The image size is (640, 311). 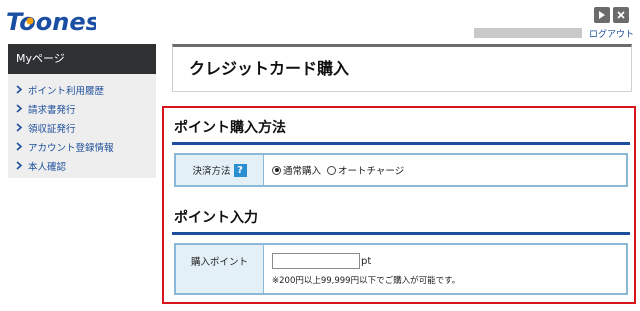 What do you see at coordinates (219, 262) in the screenshot?
I see `purchase-points-label: 購入ポイント` at bounding box center [219, 262].